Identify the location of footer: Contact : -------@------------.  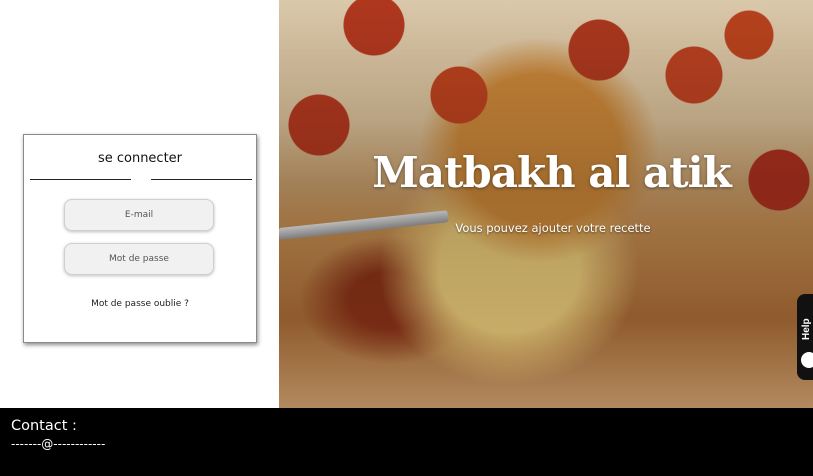
(406, 442).